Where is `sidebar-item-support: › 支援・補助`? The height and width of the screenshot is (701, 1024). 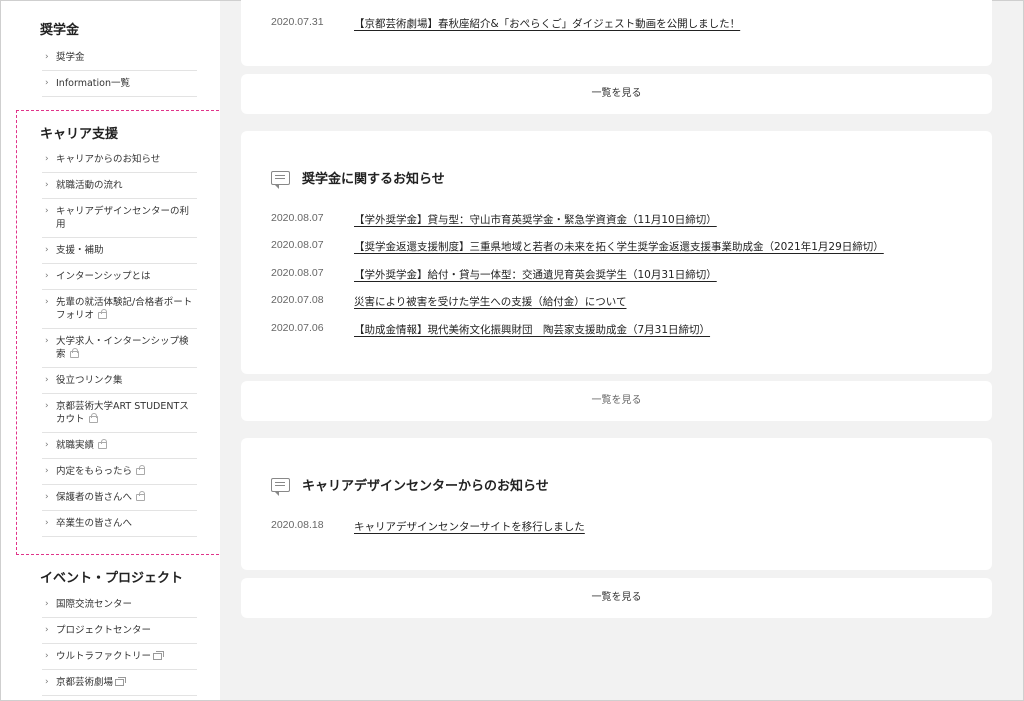 sidebar-item-support: › 支援・補助 is located at coordinates (119, 251).